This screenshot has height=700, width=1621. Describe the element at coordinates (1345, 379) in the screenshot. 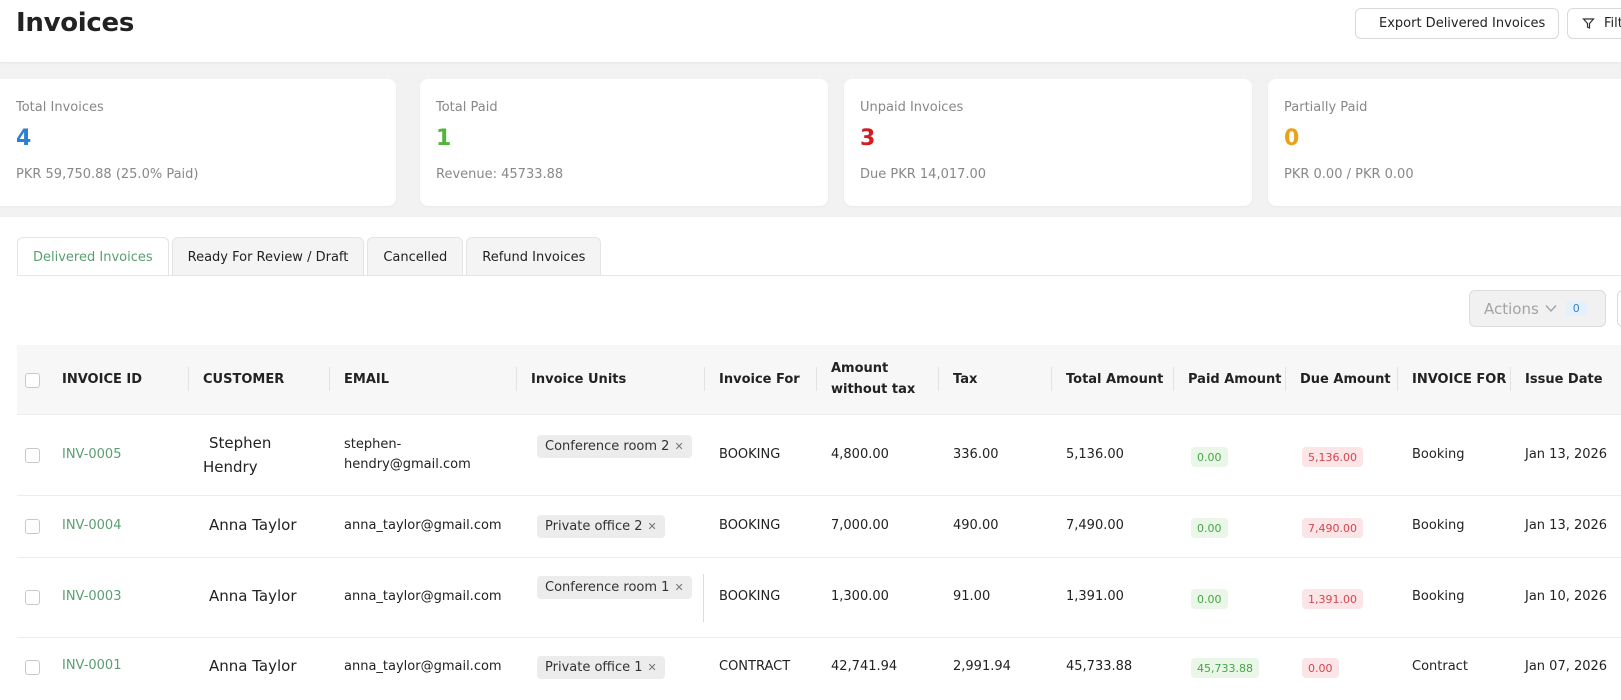

I see `column-header-due-amount: Due Amount` at that location.